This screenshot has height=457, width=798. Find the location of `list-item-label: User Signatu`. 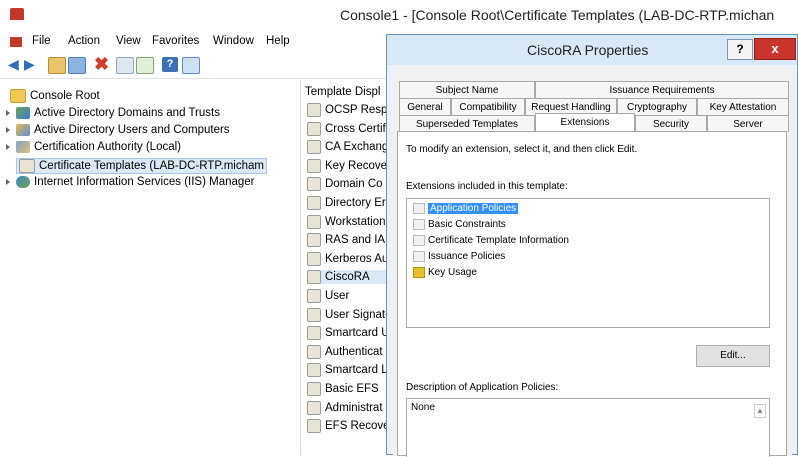

list-item-label: User Signatu is located at coordinates (358, 314).